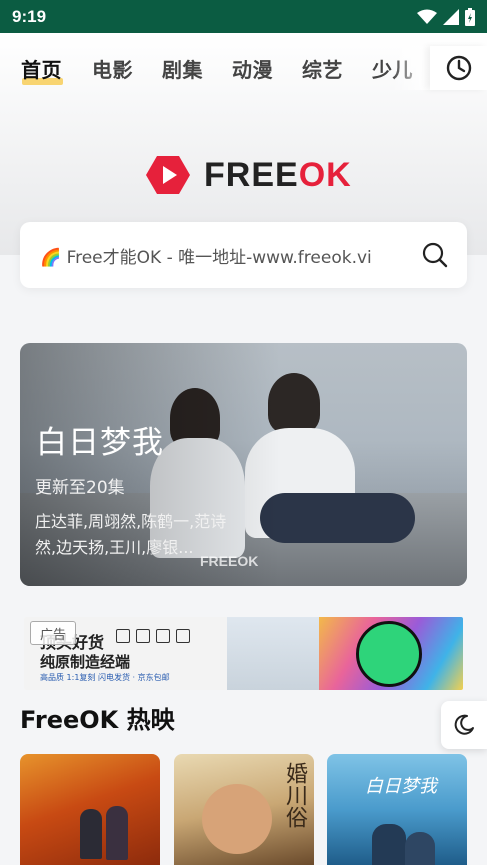 The image size is (487, 865). I want to click on tab-scroll-fade, so click(411, 68).